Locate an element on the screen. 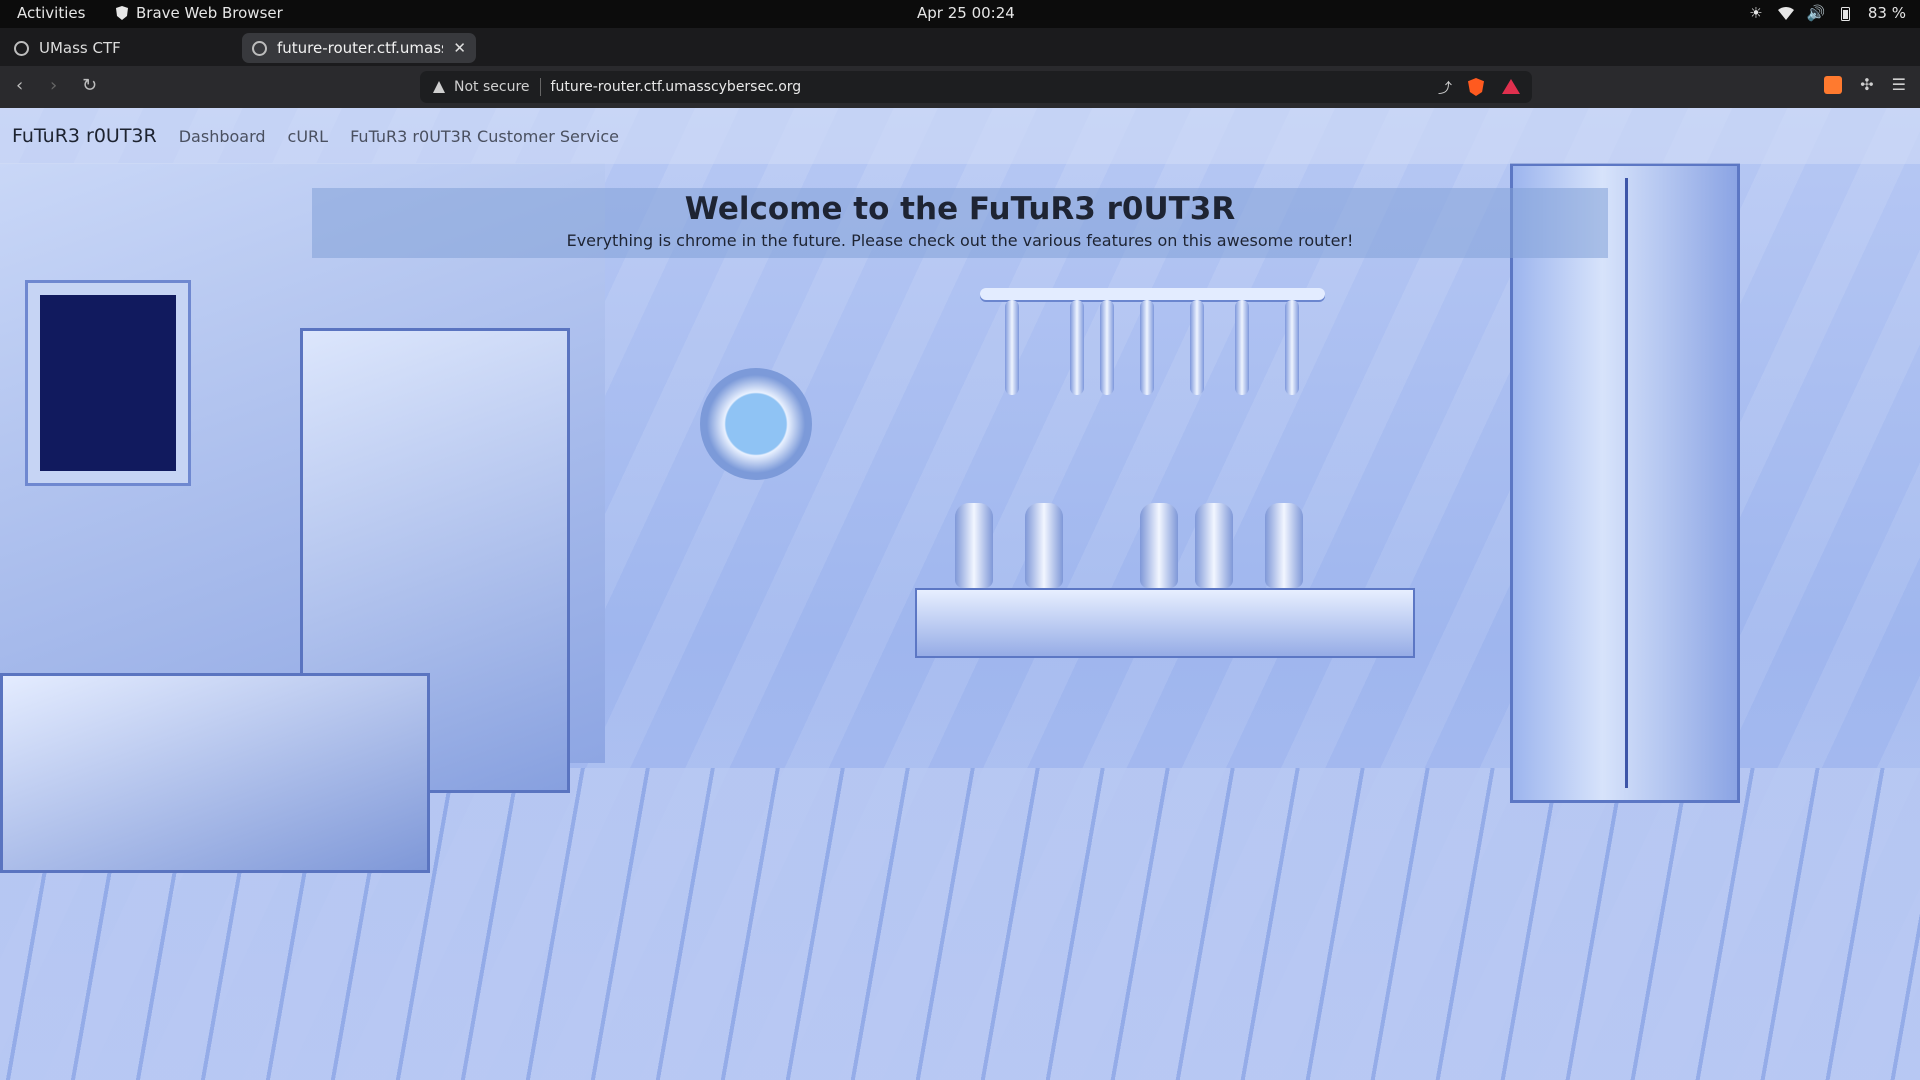 Image resolution: width=1920 pixels, height=1080 pixels. scene-window is located at coordinates (108, 383).